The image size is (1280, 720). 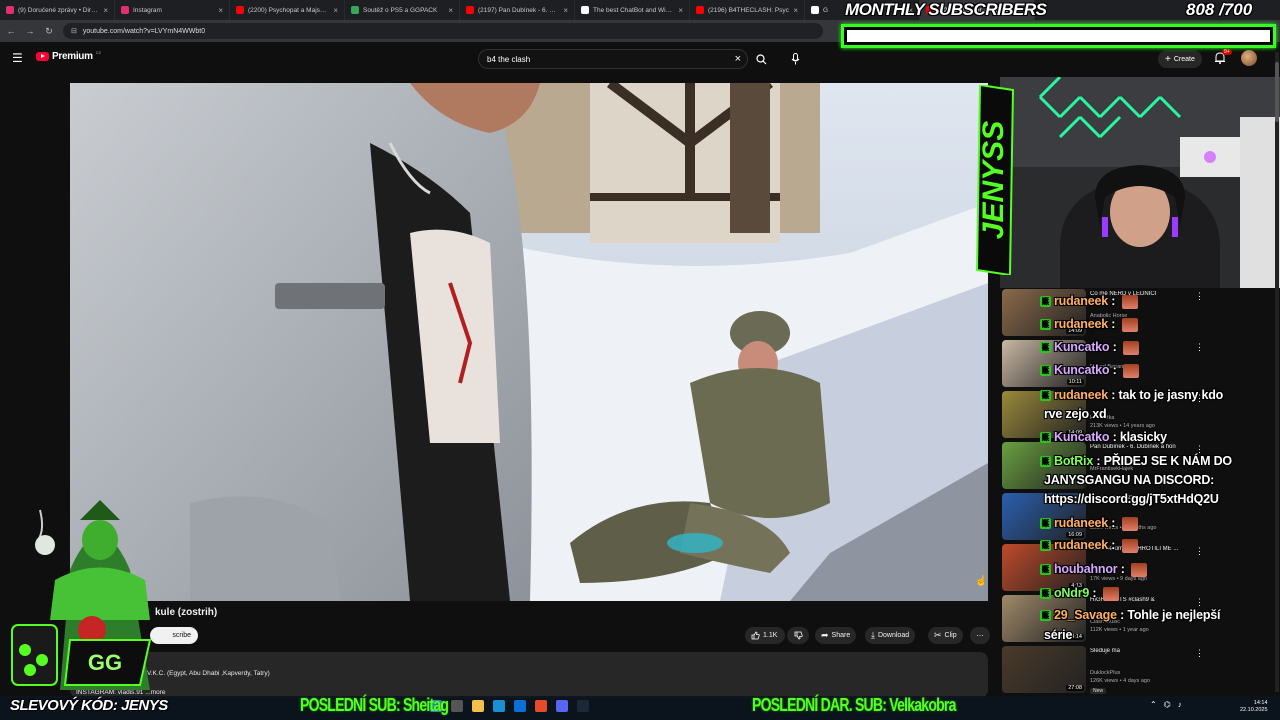 I want to click on volume-icon: ♪, so click(x=1180, y=704).